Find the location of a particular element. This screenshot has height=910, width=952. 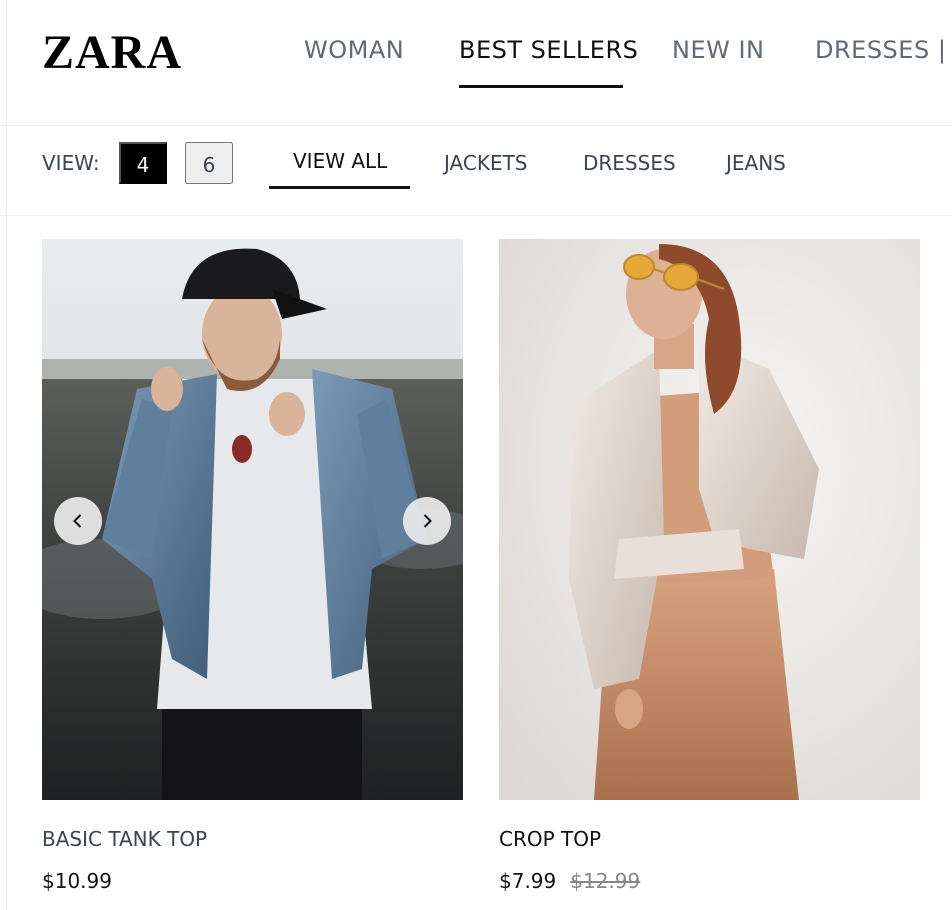

filter-bar: VIEW: 4 6 VIEW ALL JACKETS DRESSES JEANS is located at coordinates (476, 171).